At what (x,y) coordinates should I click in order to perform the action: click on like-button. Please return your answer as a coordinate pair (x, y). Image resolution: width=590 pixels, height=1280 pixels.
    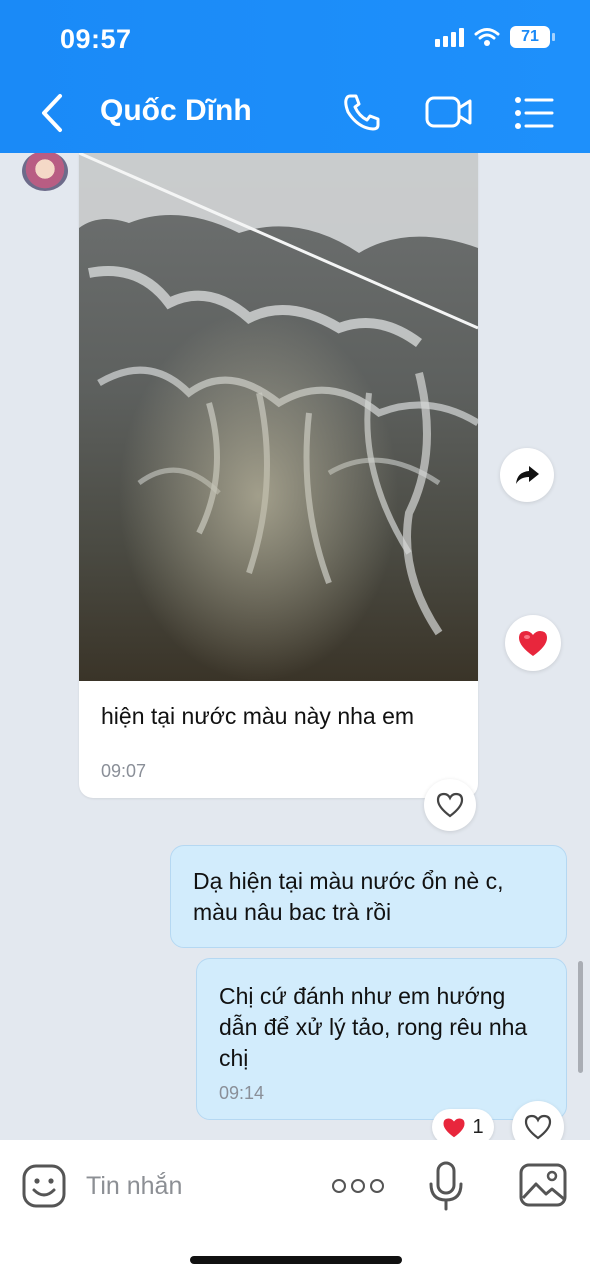
    Looking at the image, I should click on (450, 805).